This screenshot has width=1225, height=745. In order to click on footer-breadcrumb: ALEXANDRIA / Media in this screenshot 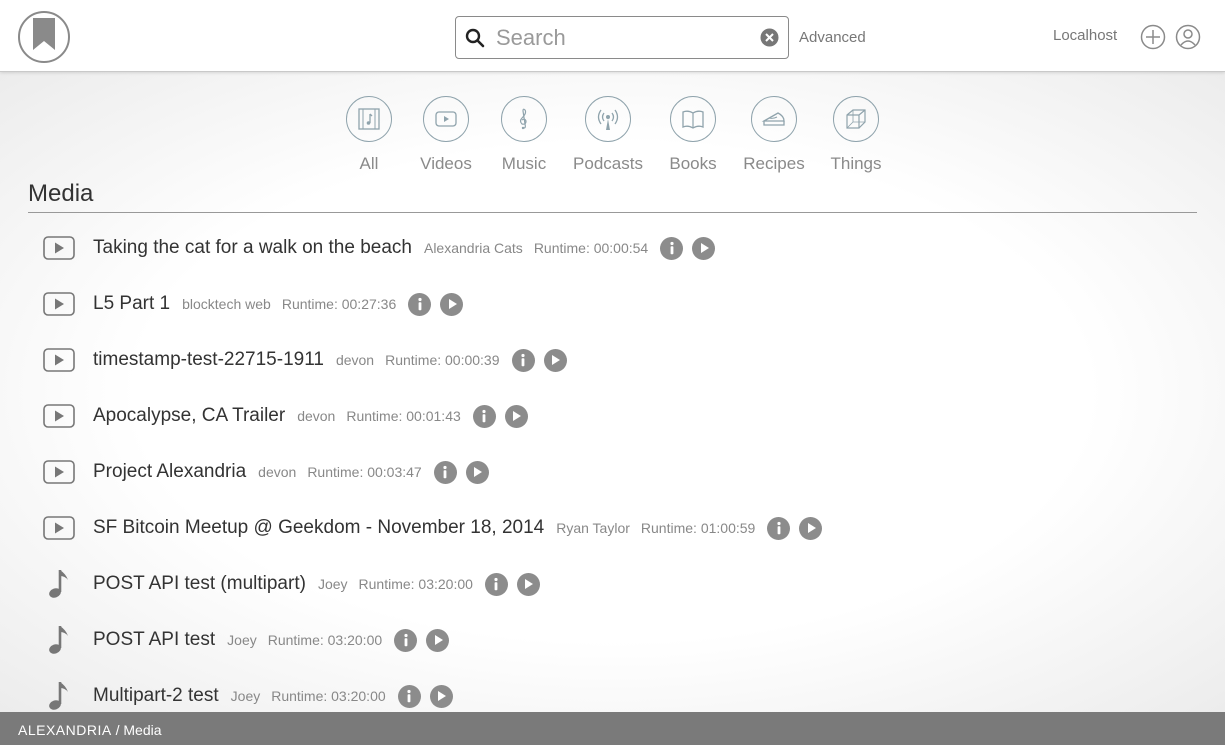, I will do `click(612, 728)`.